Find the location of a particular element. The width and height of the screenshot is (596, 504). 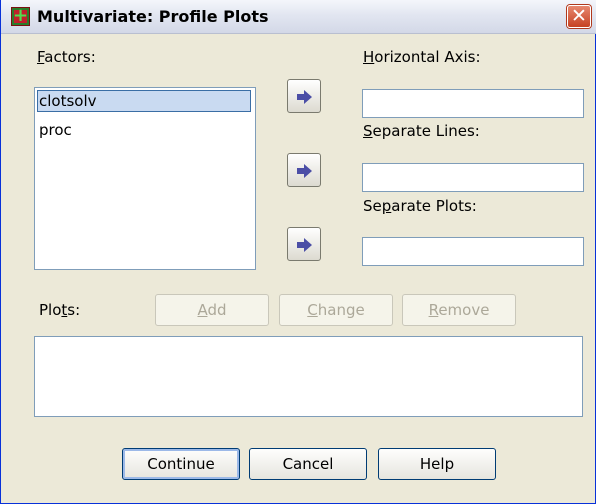

move-to-separate-plots-button is located at coordinates (304, 244).